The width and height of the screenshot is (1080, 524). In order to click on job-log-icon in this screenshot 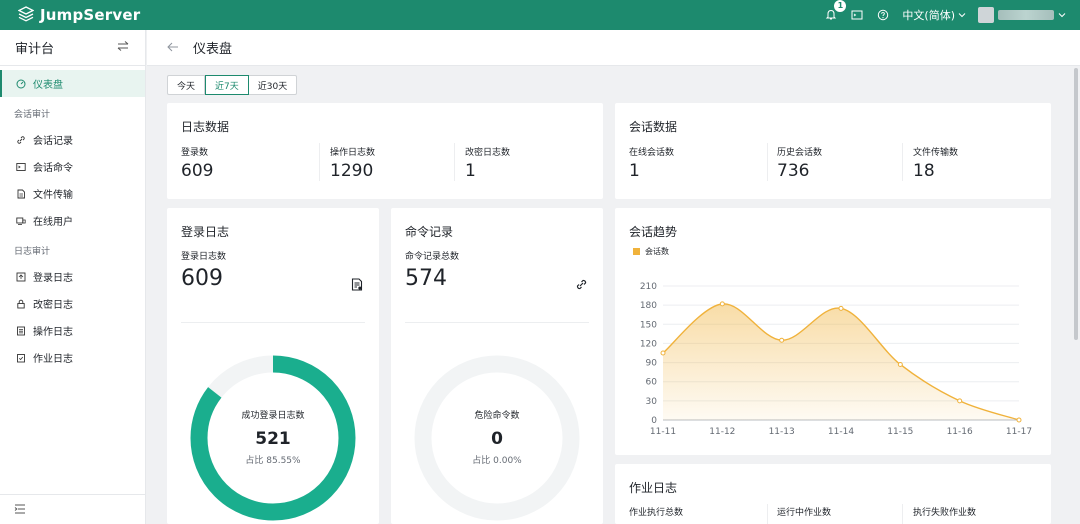, I will do `click(20, 357)`.